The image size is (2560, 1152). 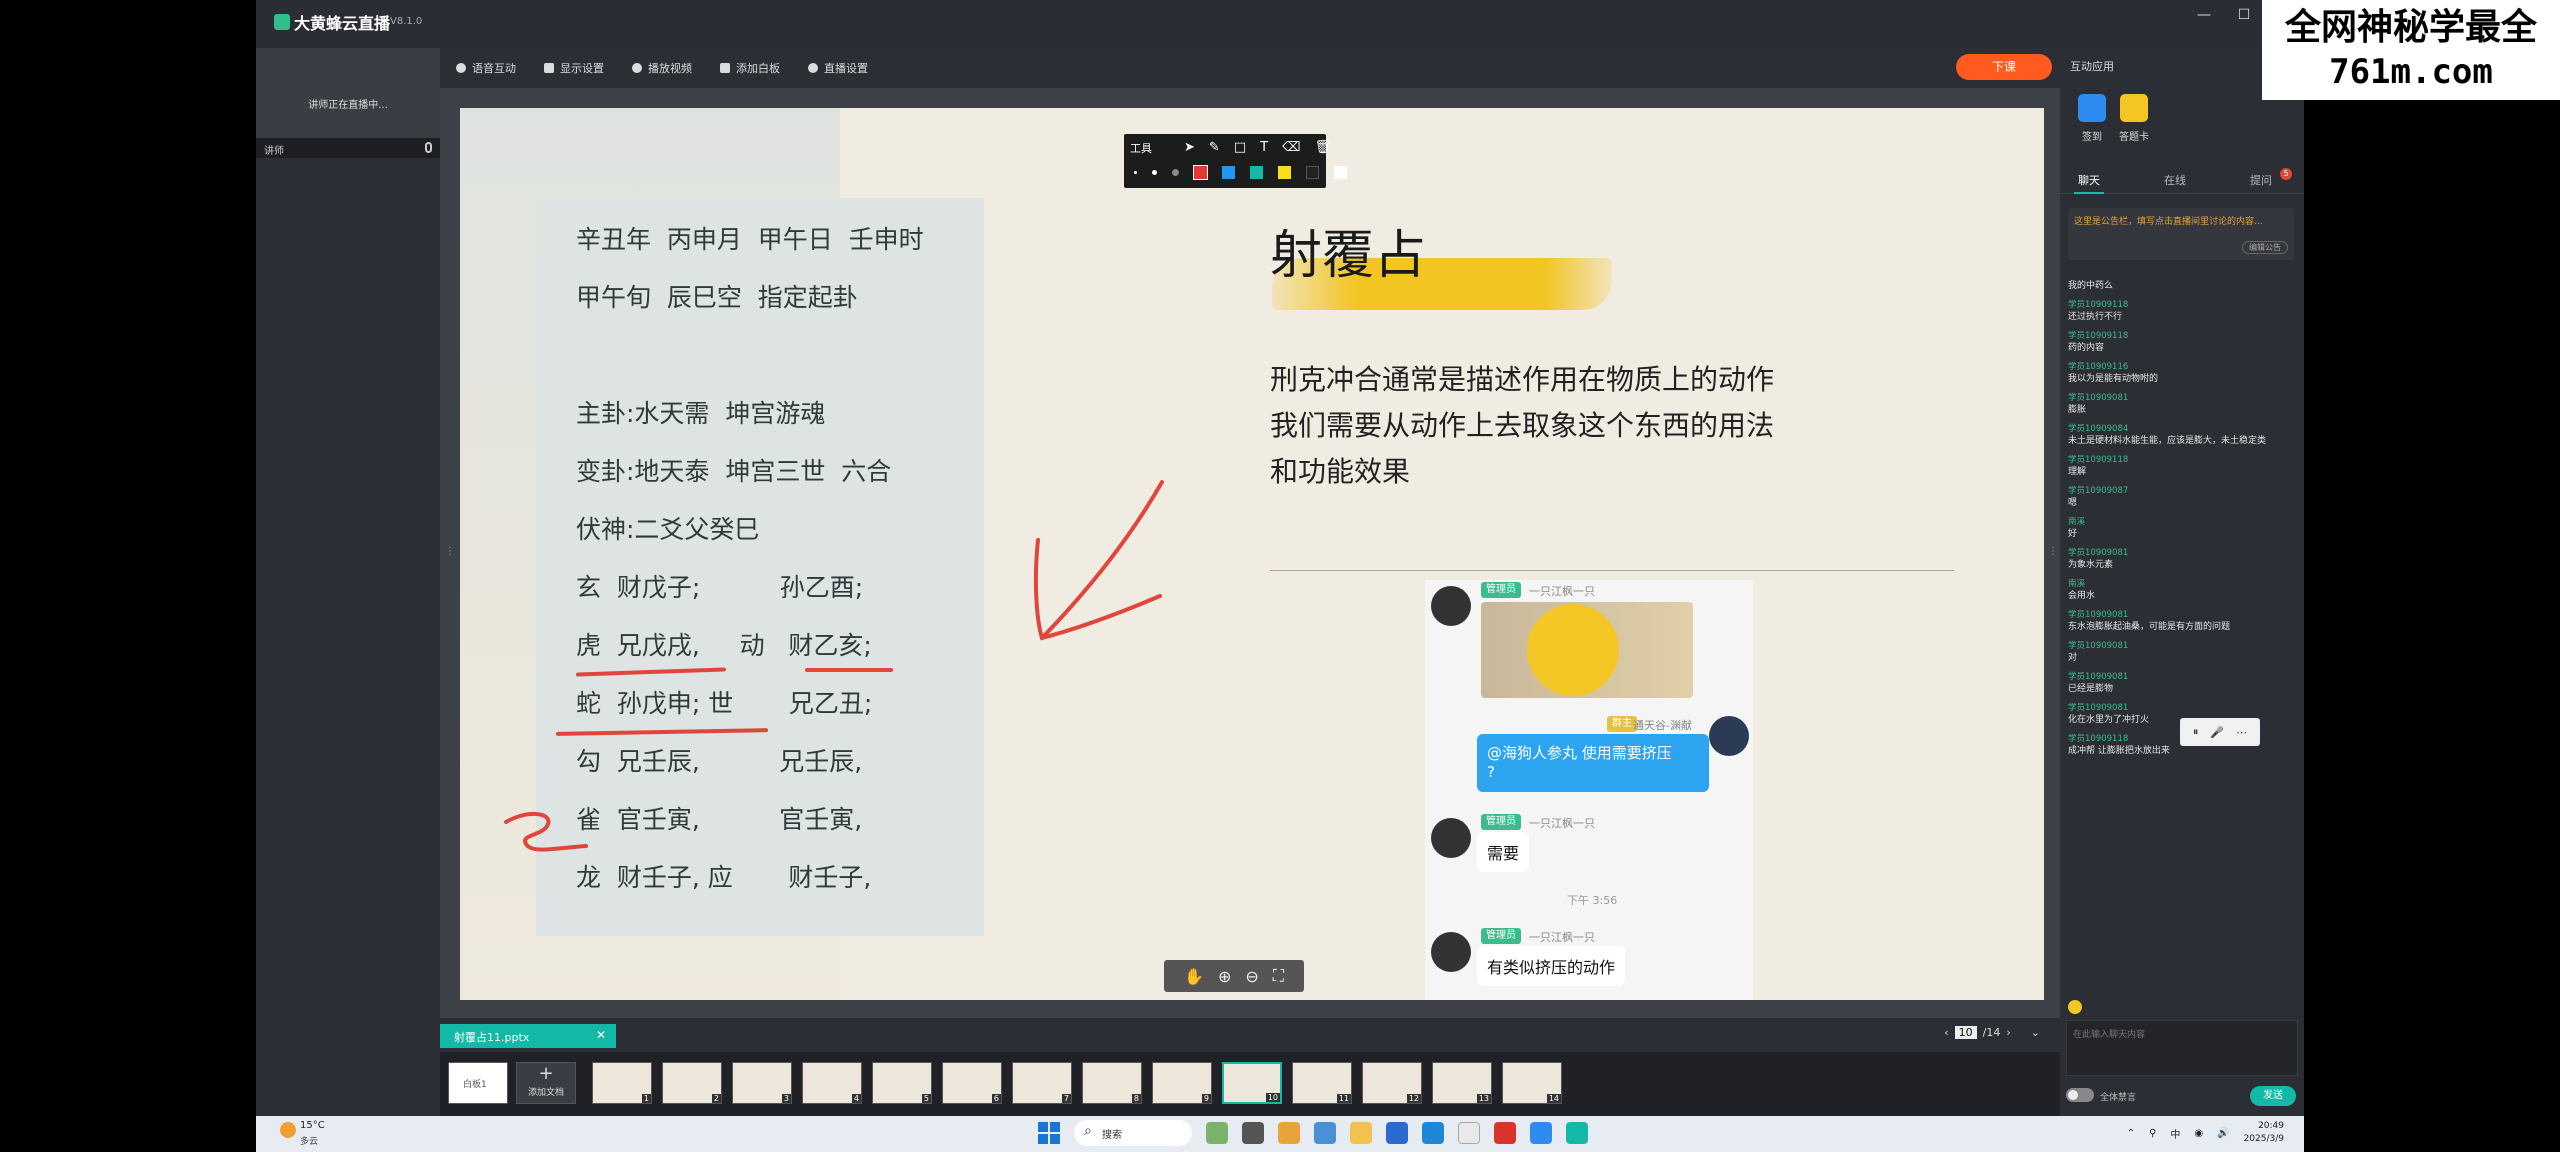 What do you see at coordinates (2098, 367) in the screenshot?
I see `chat-sender: 学员10909116` at bounding box center [2098, 367].